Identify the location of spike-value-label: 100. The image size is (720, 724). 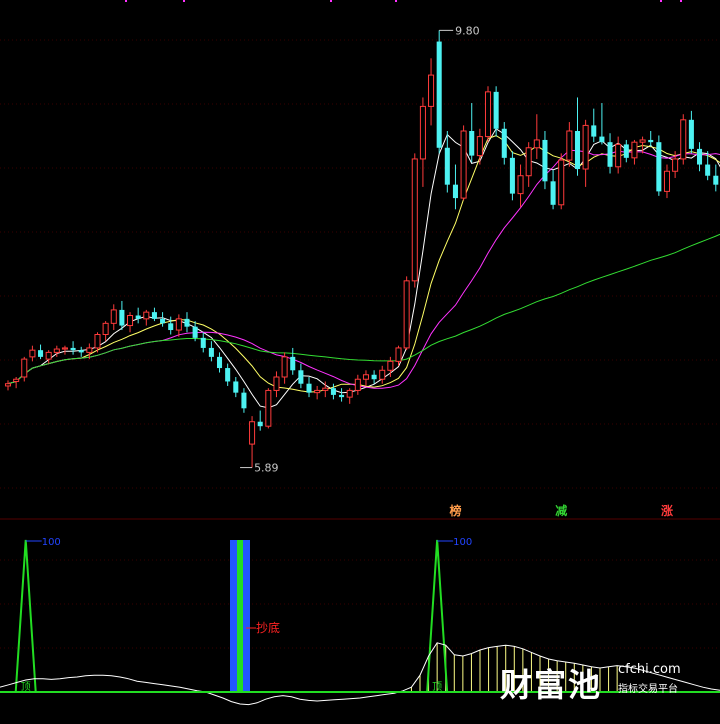
(51, 542).